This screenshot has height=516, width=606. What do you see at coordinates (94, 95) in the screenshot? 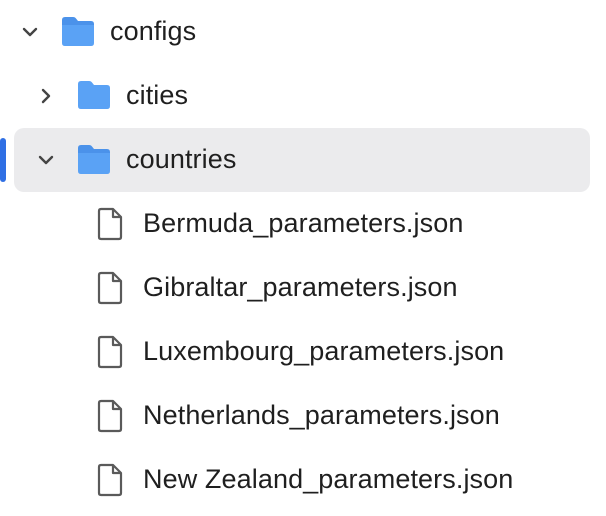
I see `folder-icon` at bounding box center [94, 95].